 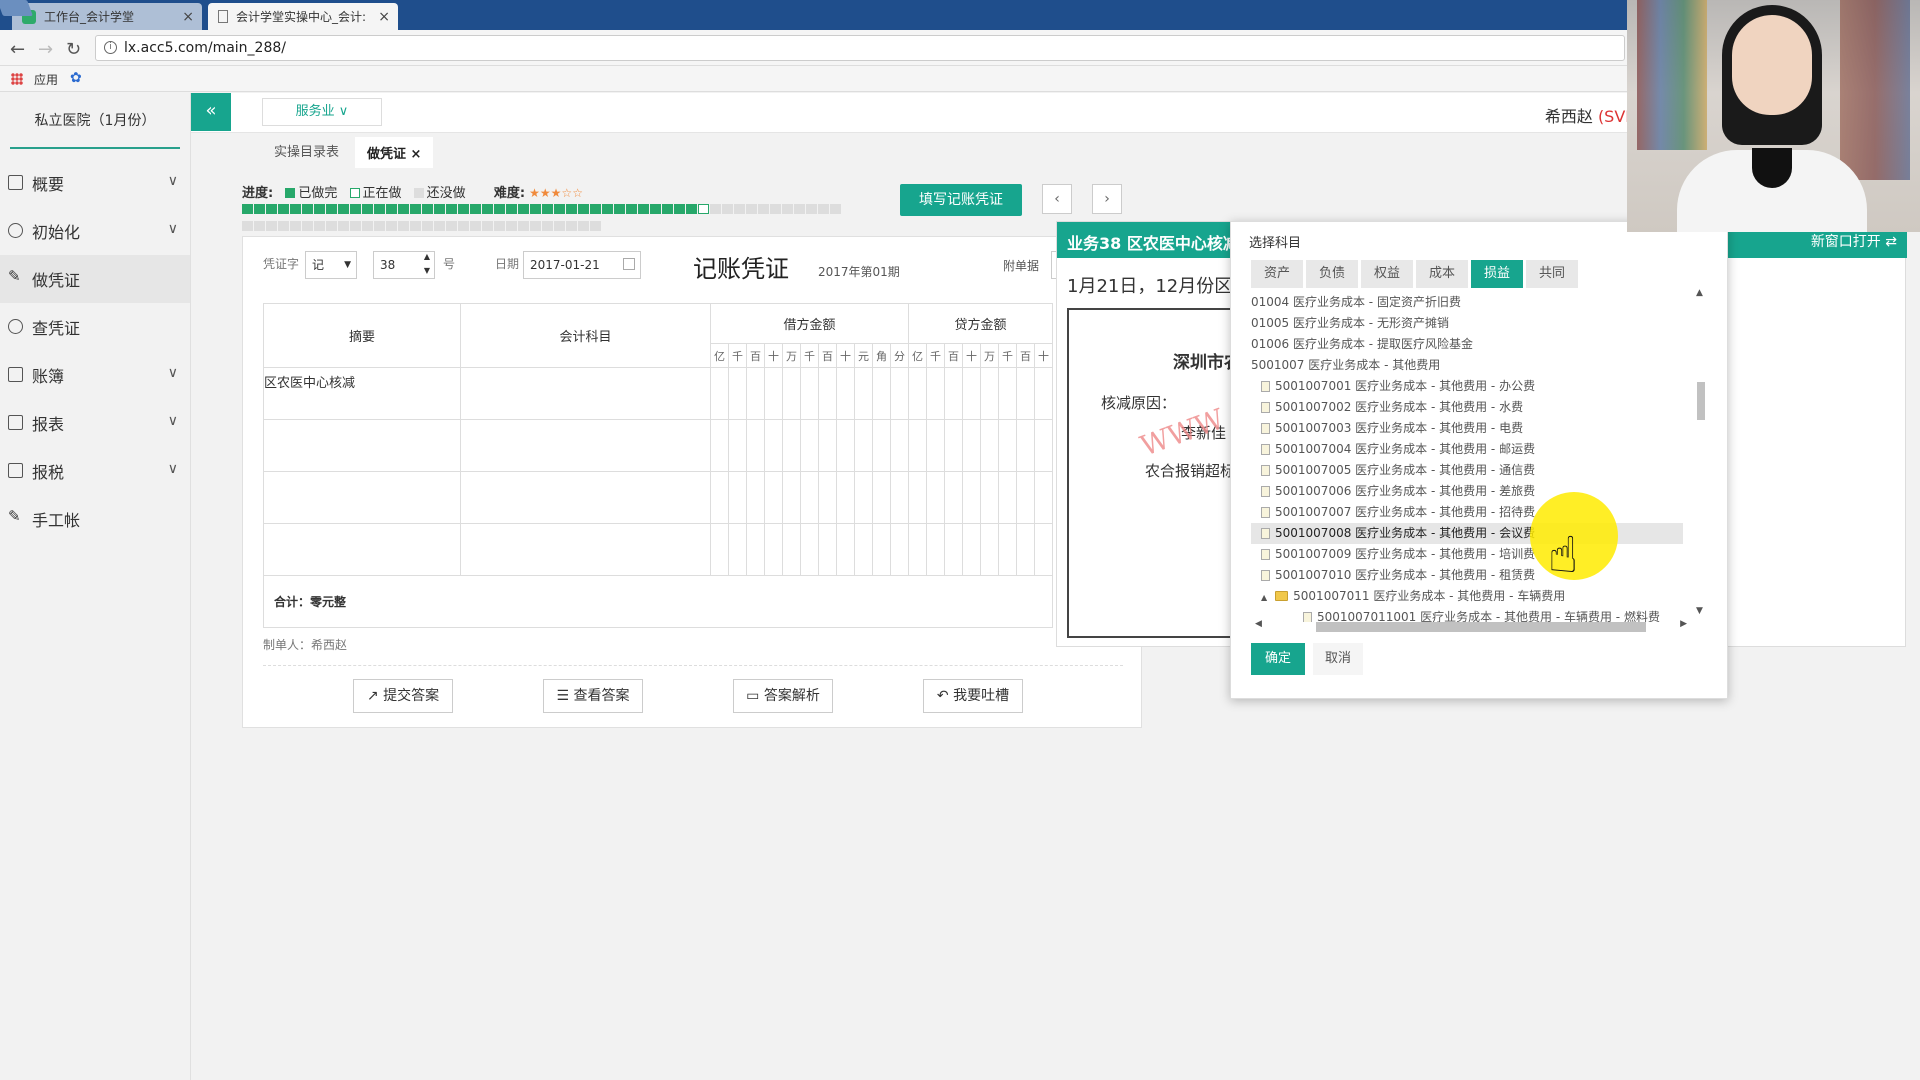 What do you see at coordinates (95, 183) in the screenshot?
I see `sidebar-item-overview: 概要 ∨` at bounding box center [95, 183].